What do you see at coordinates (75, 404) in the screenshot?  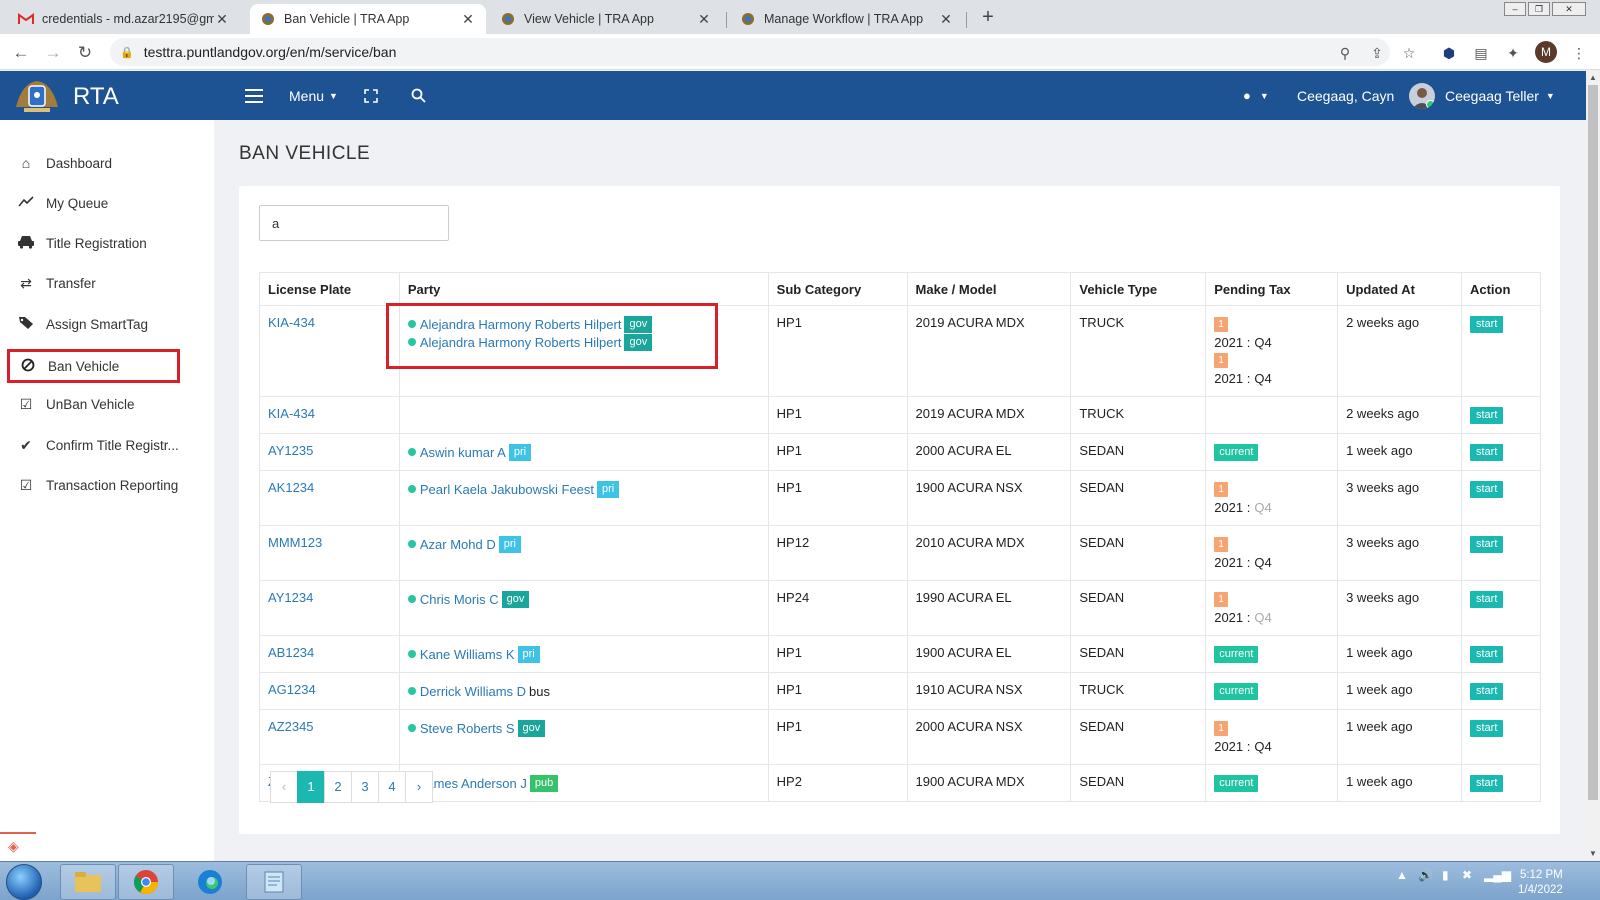 I see `sidebar-item-unban-vehicle: ☑ UnBan Vehicle` at bounding box center [75, 404].